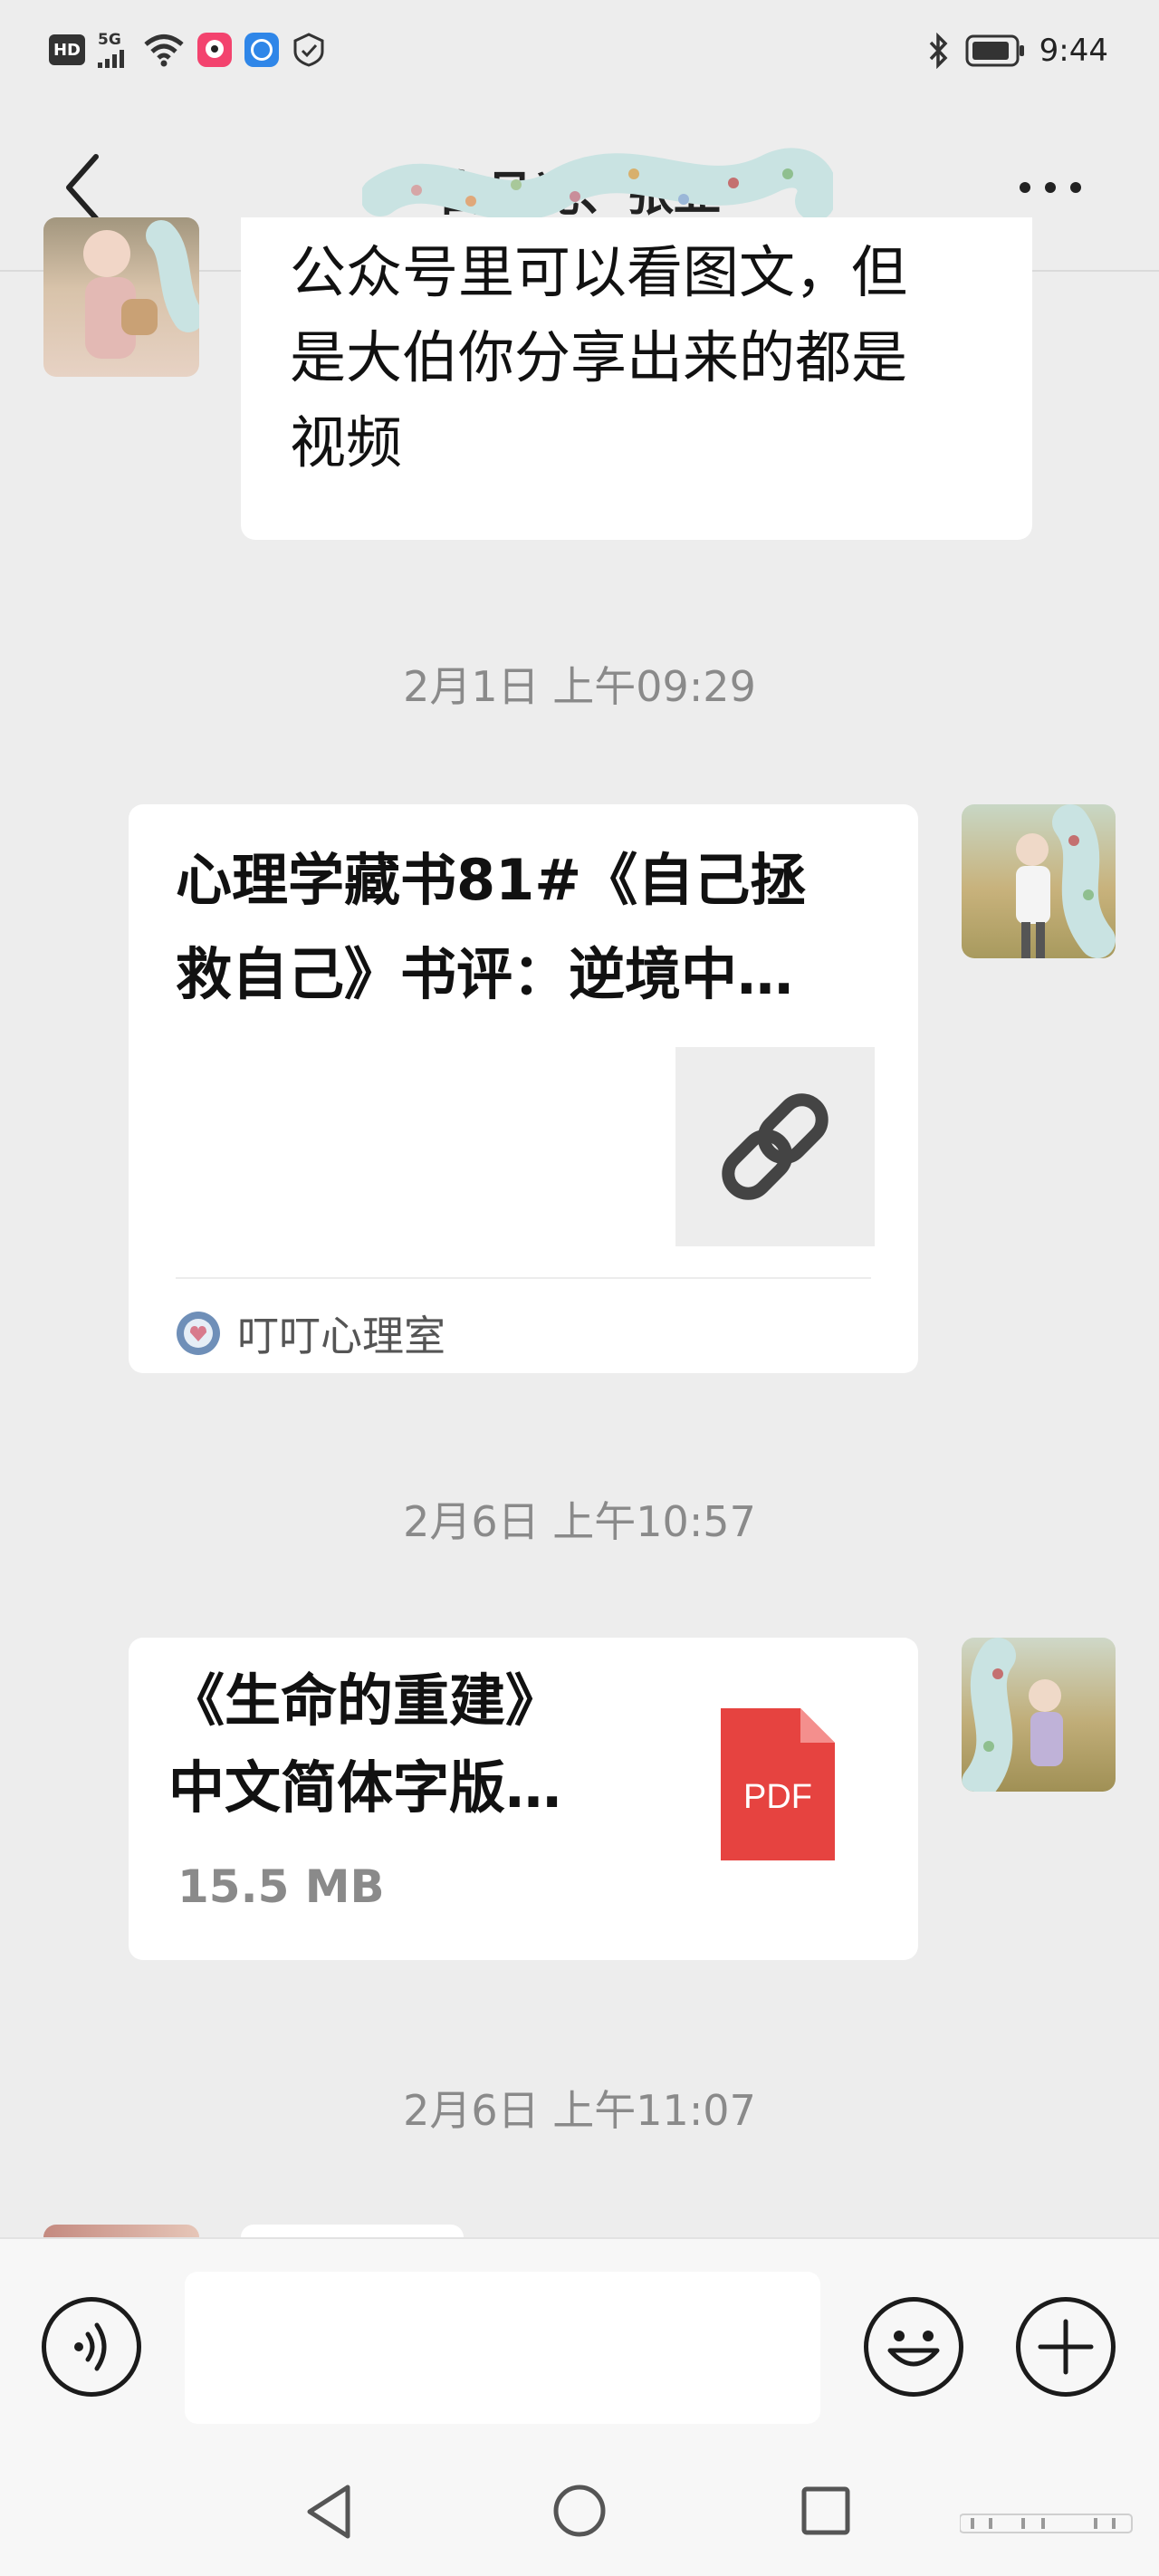  Describe the element at coordinates (939, 51) in the screenshot. I see `bluetooth-icon` at that location.